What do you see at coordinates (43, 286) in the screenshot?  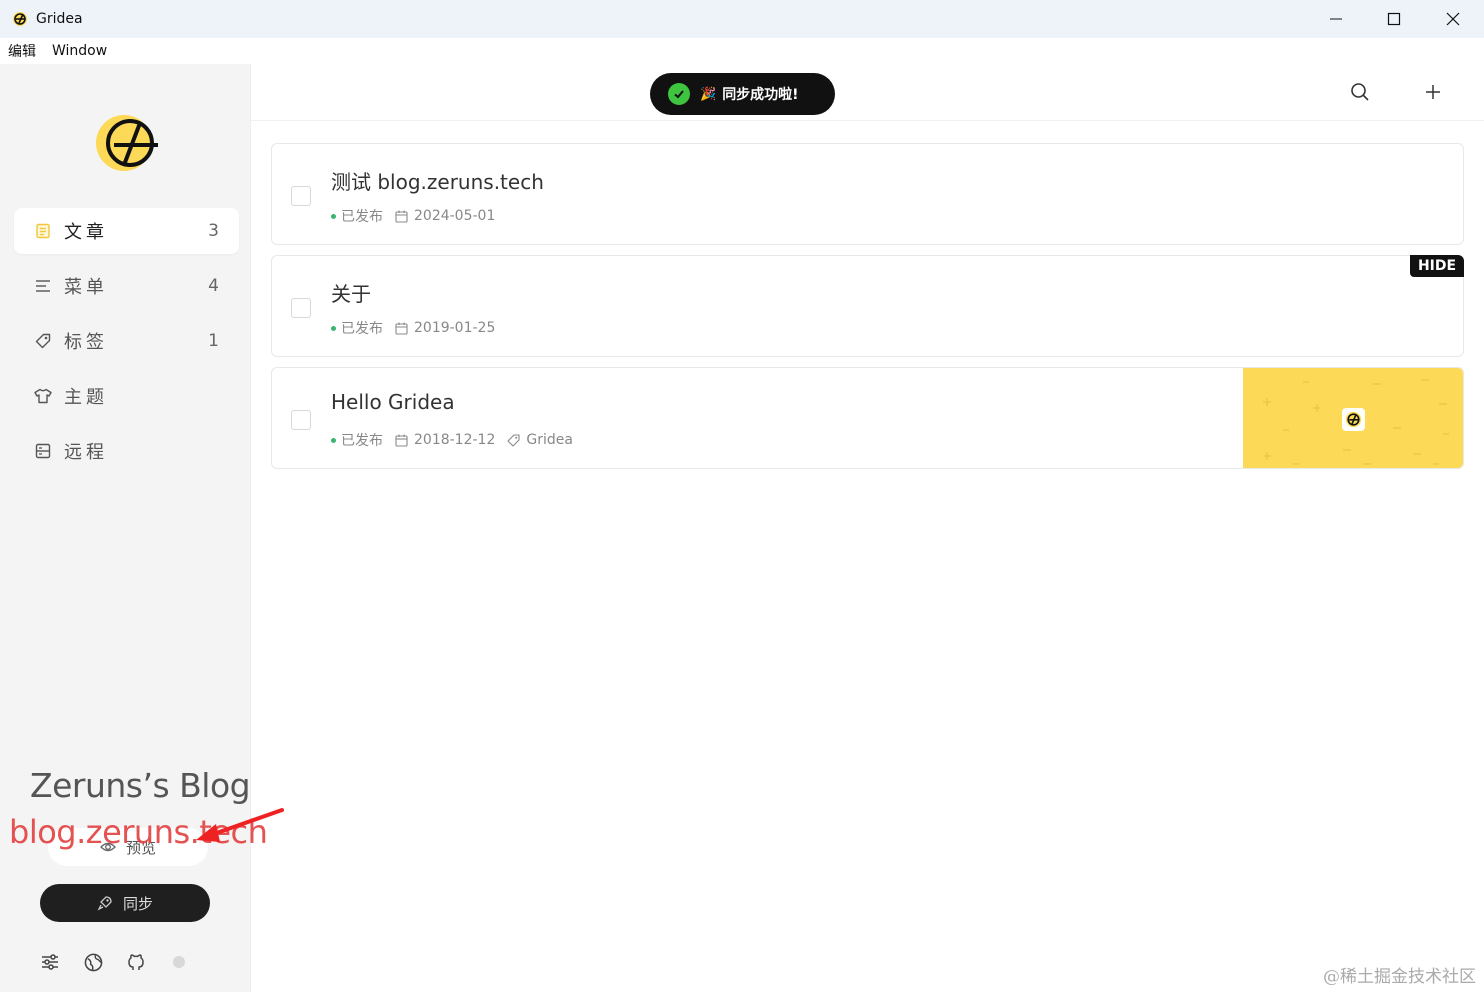 I see `menu-icon` at bounding box center [43, 286].